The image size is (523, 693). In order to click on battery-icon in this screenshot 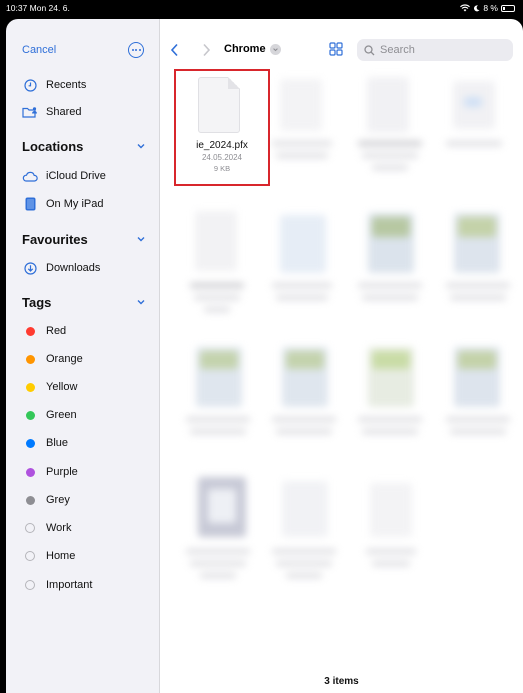, I will do `click(508, 8)`.